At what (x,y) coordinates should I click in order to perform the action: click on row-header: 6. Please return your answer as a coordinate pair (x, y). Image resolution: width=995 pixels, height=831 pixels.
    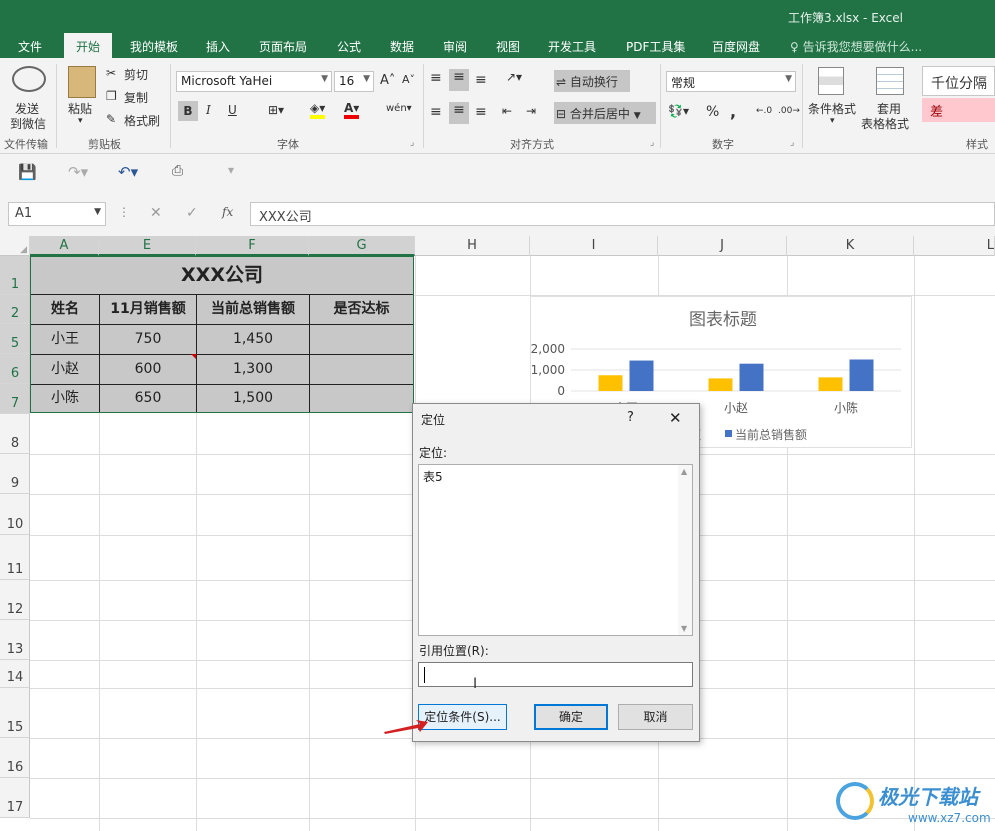
    Looking at the image, I should click on (15, 369).